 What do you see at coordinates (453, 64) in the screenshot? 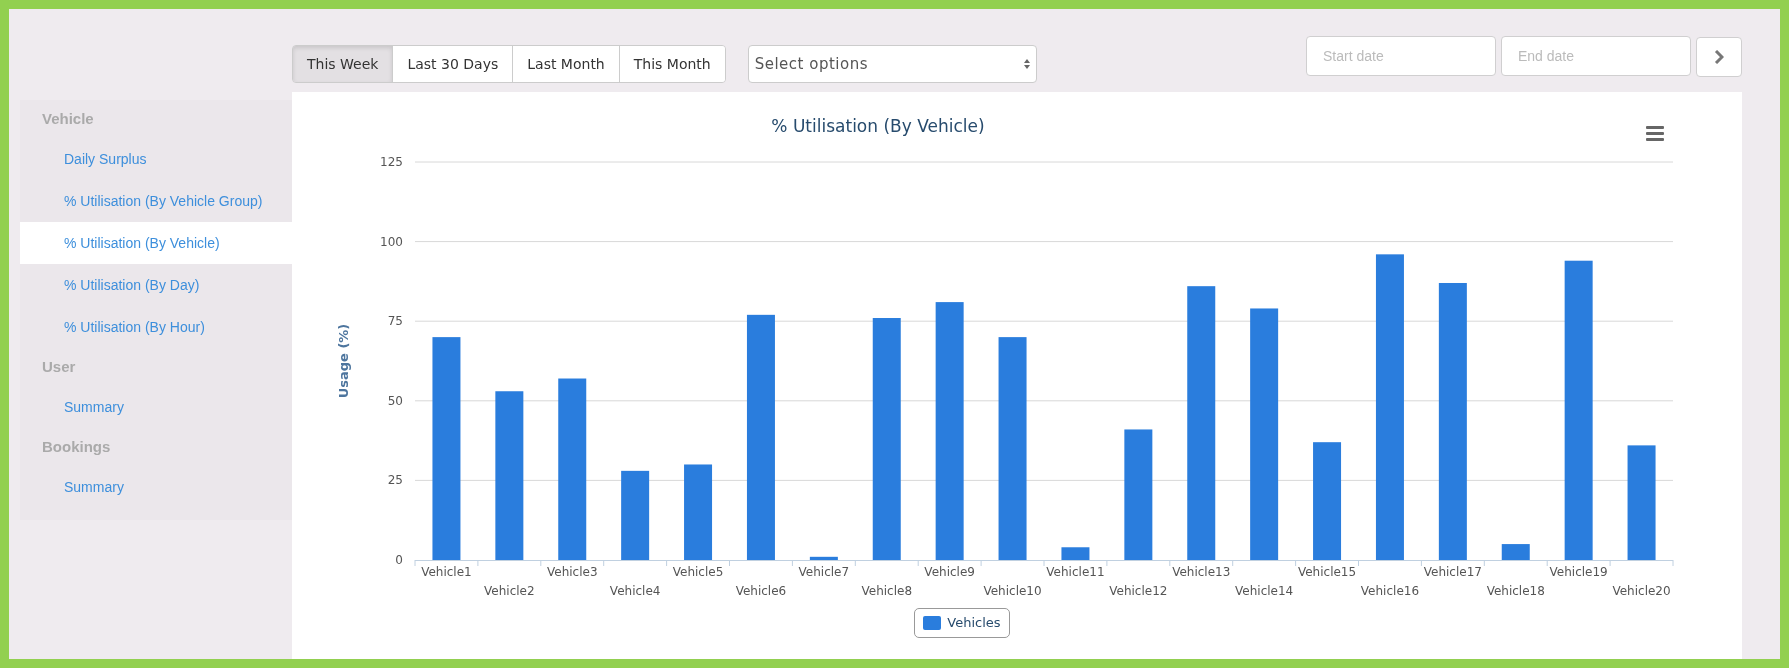
I see `range-tab: Last 30 Days` at bounding box center [453, 64].